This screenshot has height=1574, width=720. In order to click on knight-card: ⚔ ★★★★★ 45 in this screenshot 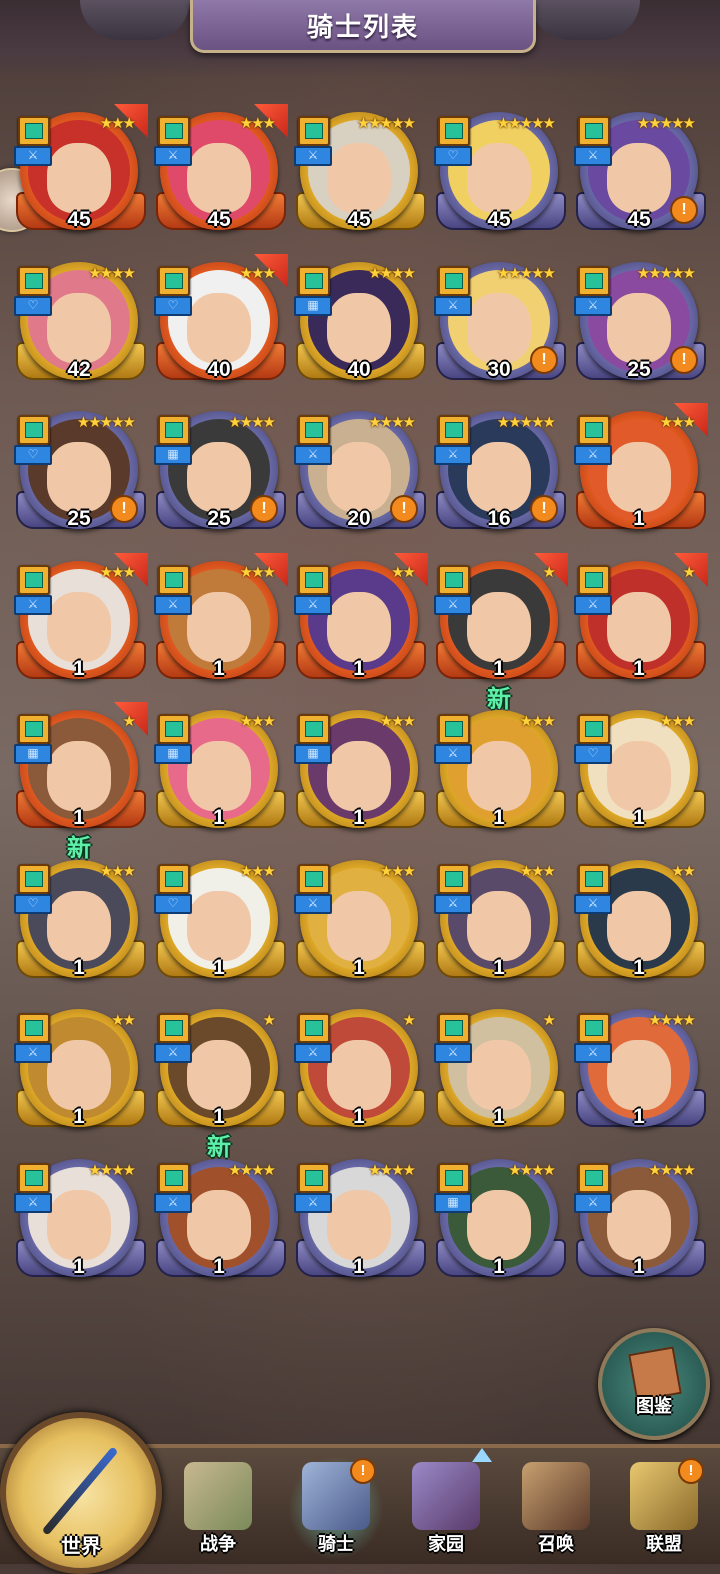, I will do `click(360, 178)`.